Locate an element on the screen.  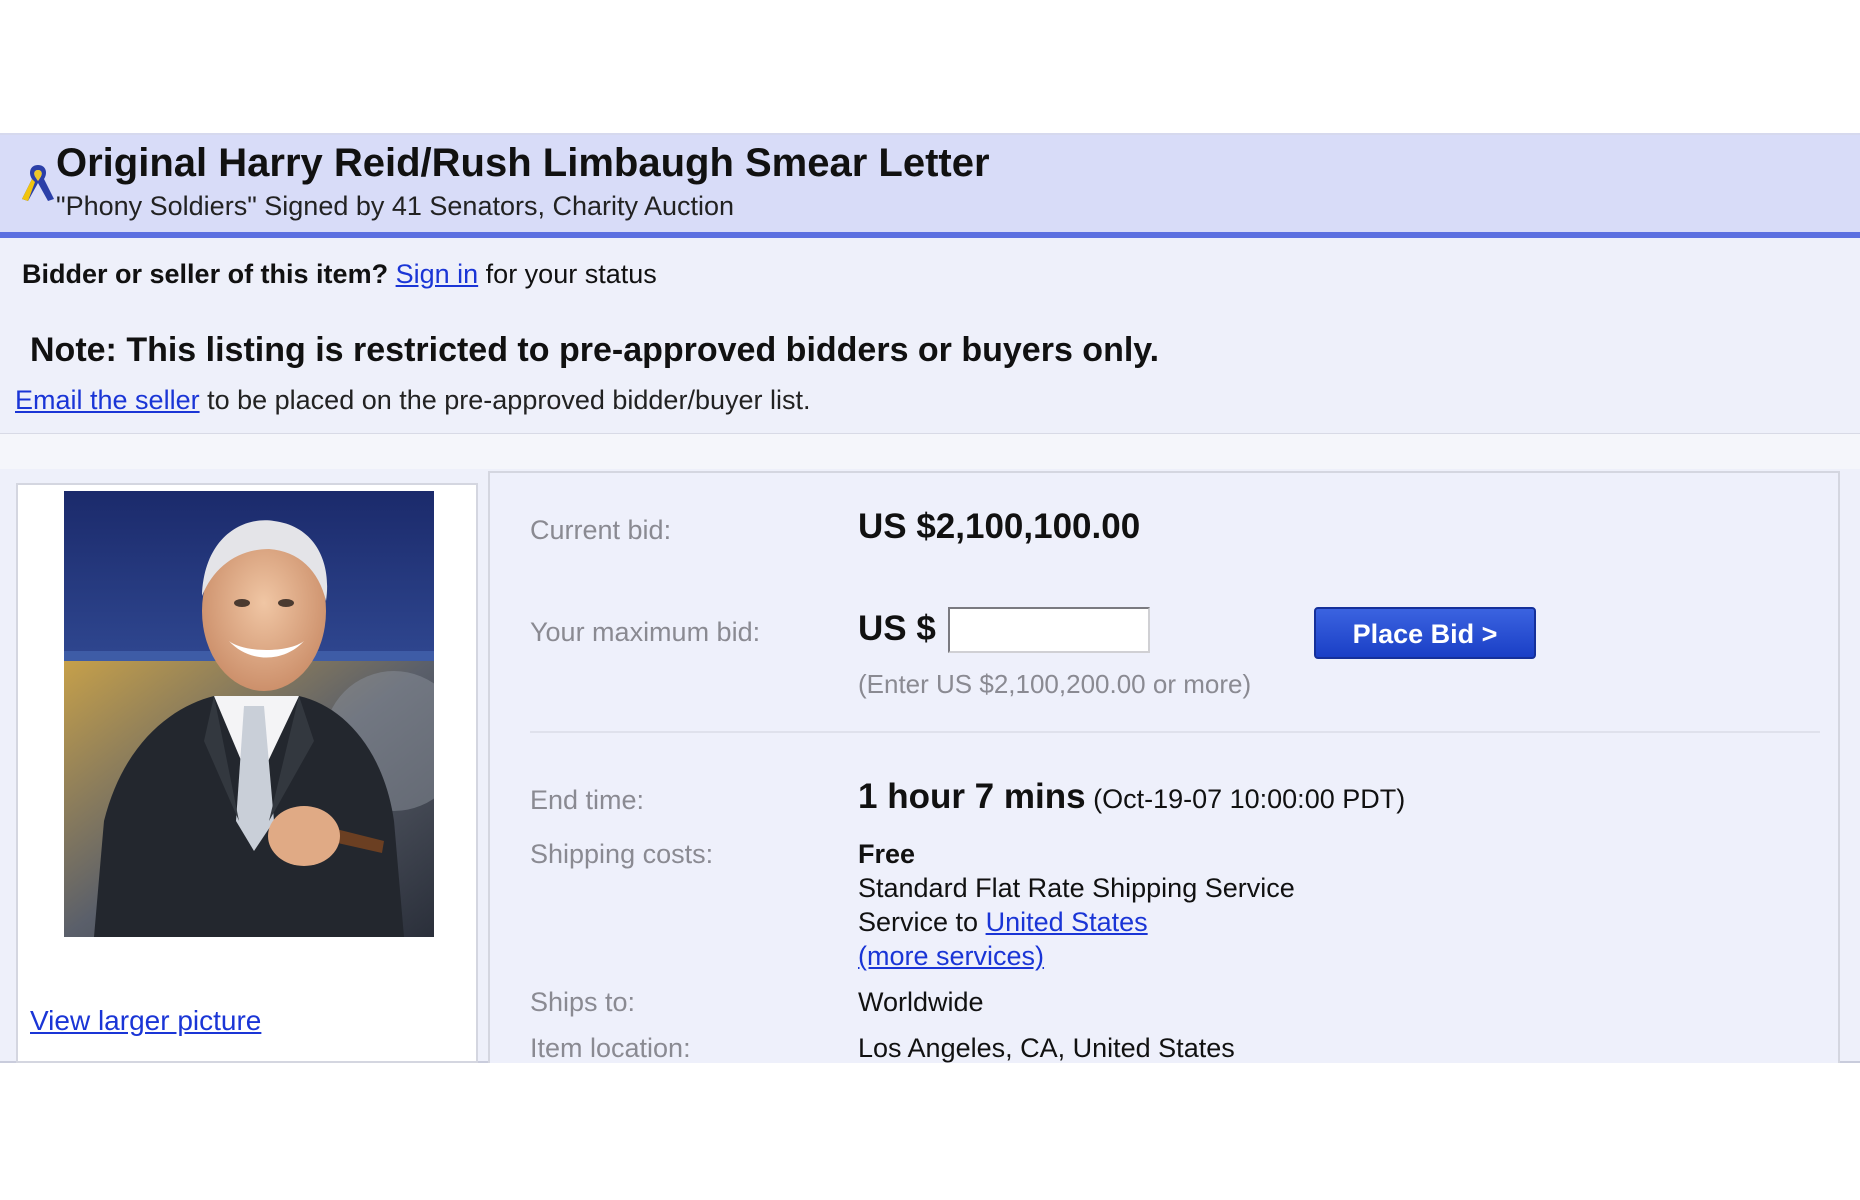
end-time-date: (Oct-19-07 10:00:00 PDT) is located at coordinates (1249, 799).